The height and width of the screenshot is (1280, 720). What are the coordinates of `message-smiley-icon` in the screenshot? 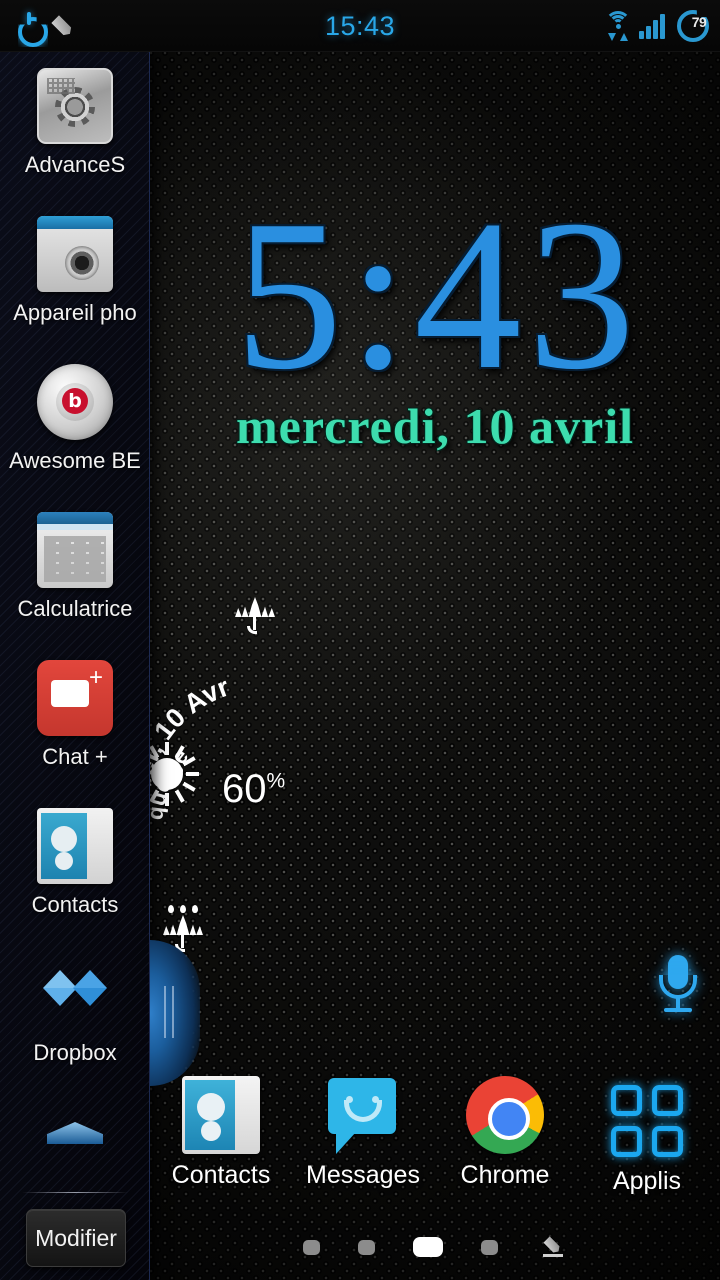 It's located at (363, 1115).